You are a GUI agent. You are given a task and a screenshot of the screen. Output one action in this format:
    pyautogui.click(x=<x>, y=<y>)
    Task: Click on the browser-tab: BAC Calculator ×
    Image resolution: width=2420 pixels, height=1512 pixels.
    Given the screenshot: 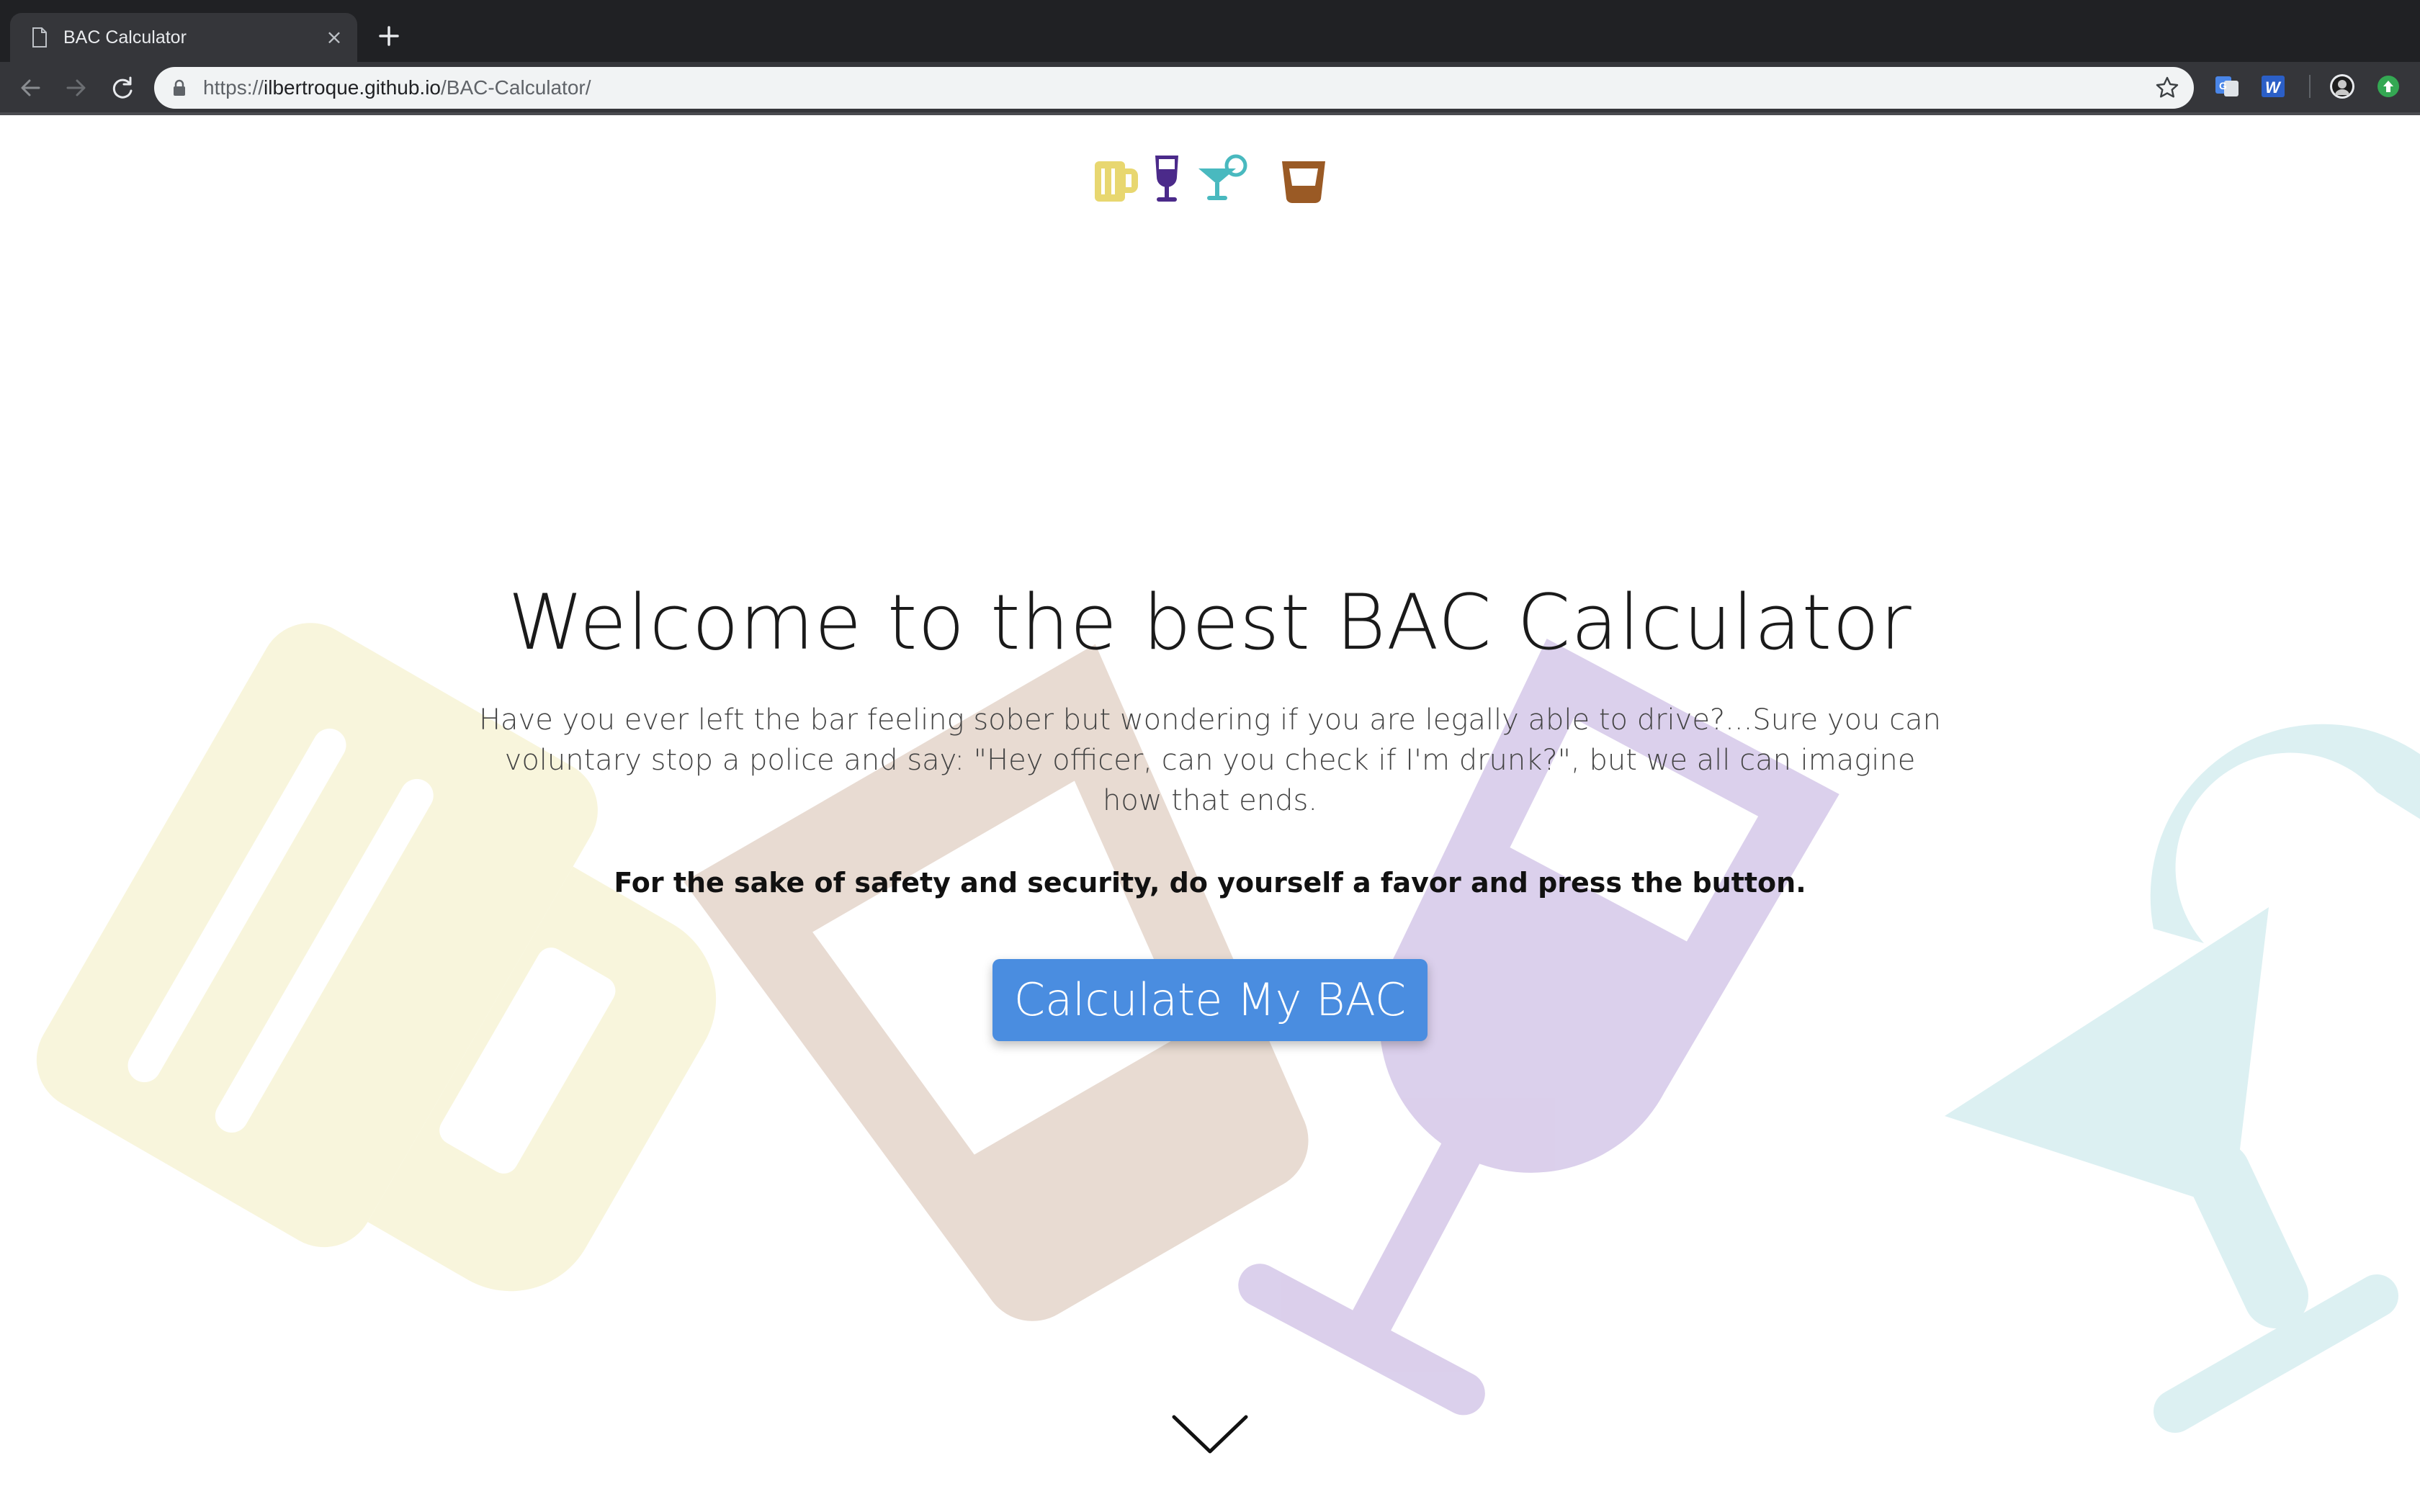 What is the action you would take?
    pyautogui.click(x=183, y=37)
    